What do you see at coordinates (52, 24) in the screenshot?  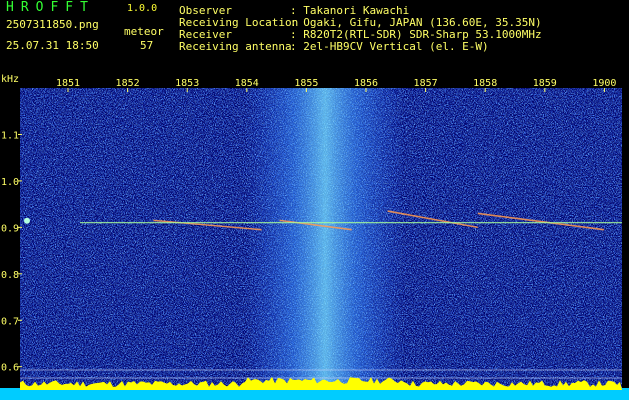 I see `file-name: 2507311850.png` at bounding box center [52, 24].